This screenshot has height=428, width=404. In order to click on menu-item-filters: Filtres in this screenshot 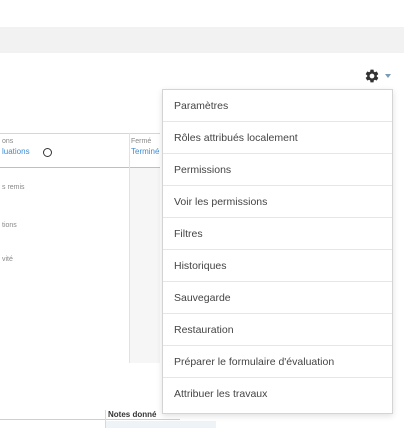, I will do `click(277, 234)`.